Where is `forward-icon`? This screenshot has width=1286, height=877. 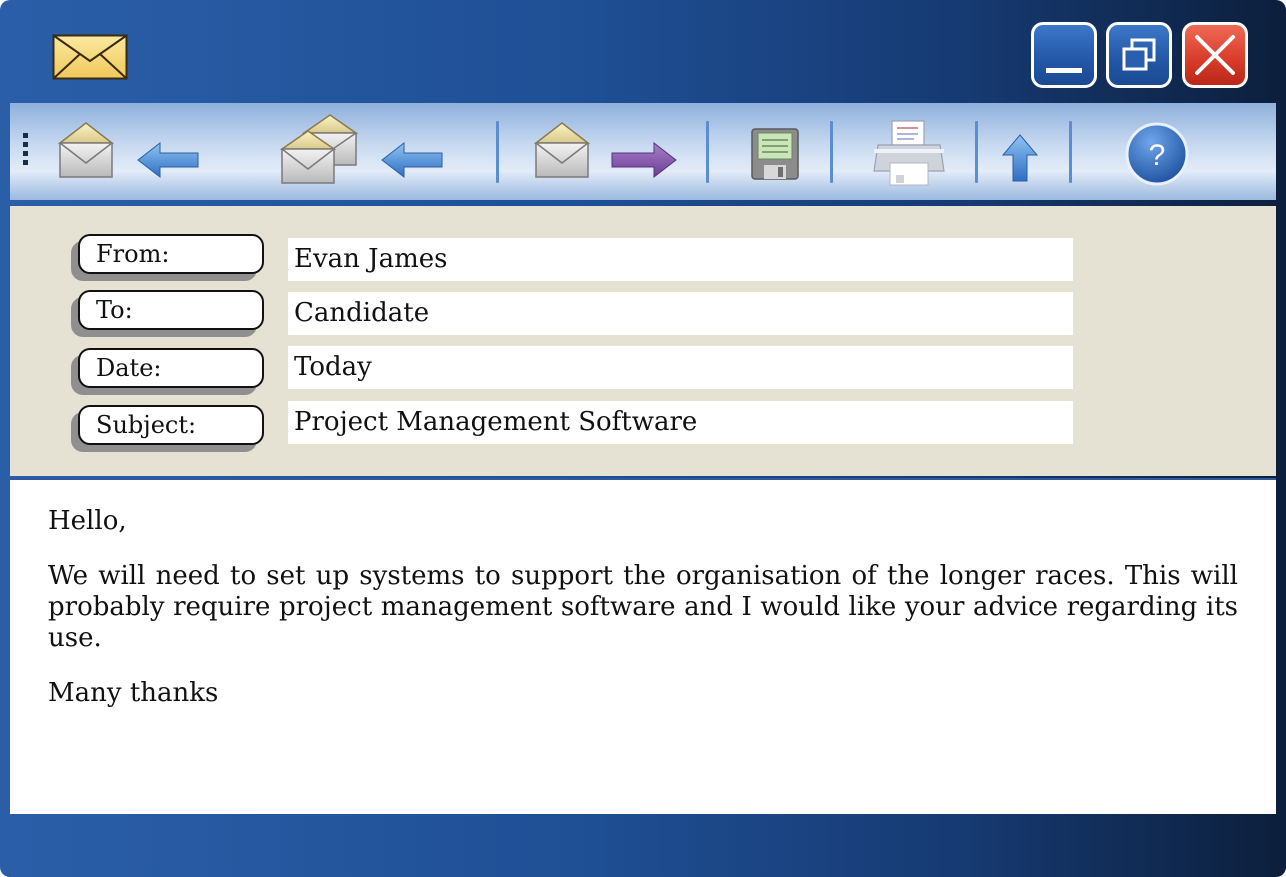
forward-icon is located at coordinates (605, 150).